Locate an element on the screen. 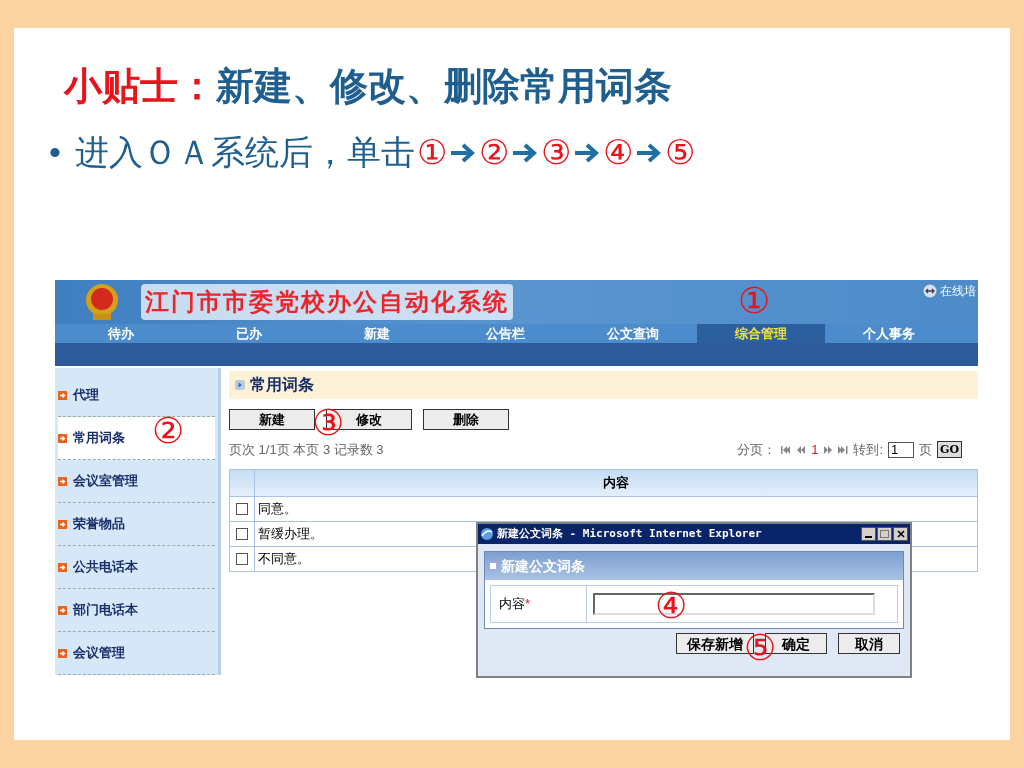 The image size is (1024, 768). page-unit: 页 is located at coordinates (925, 450).